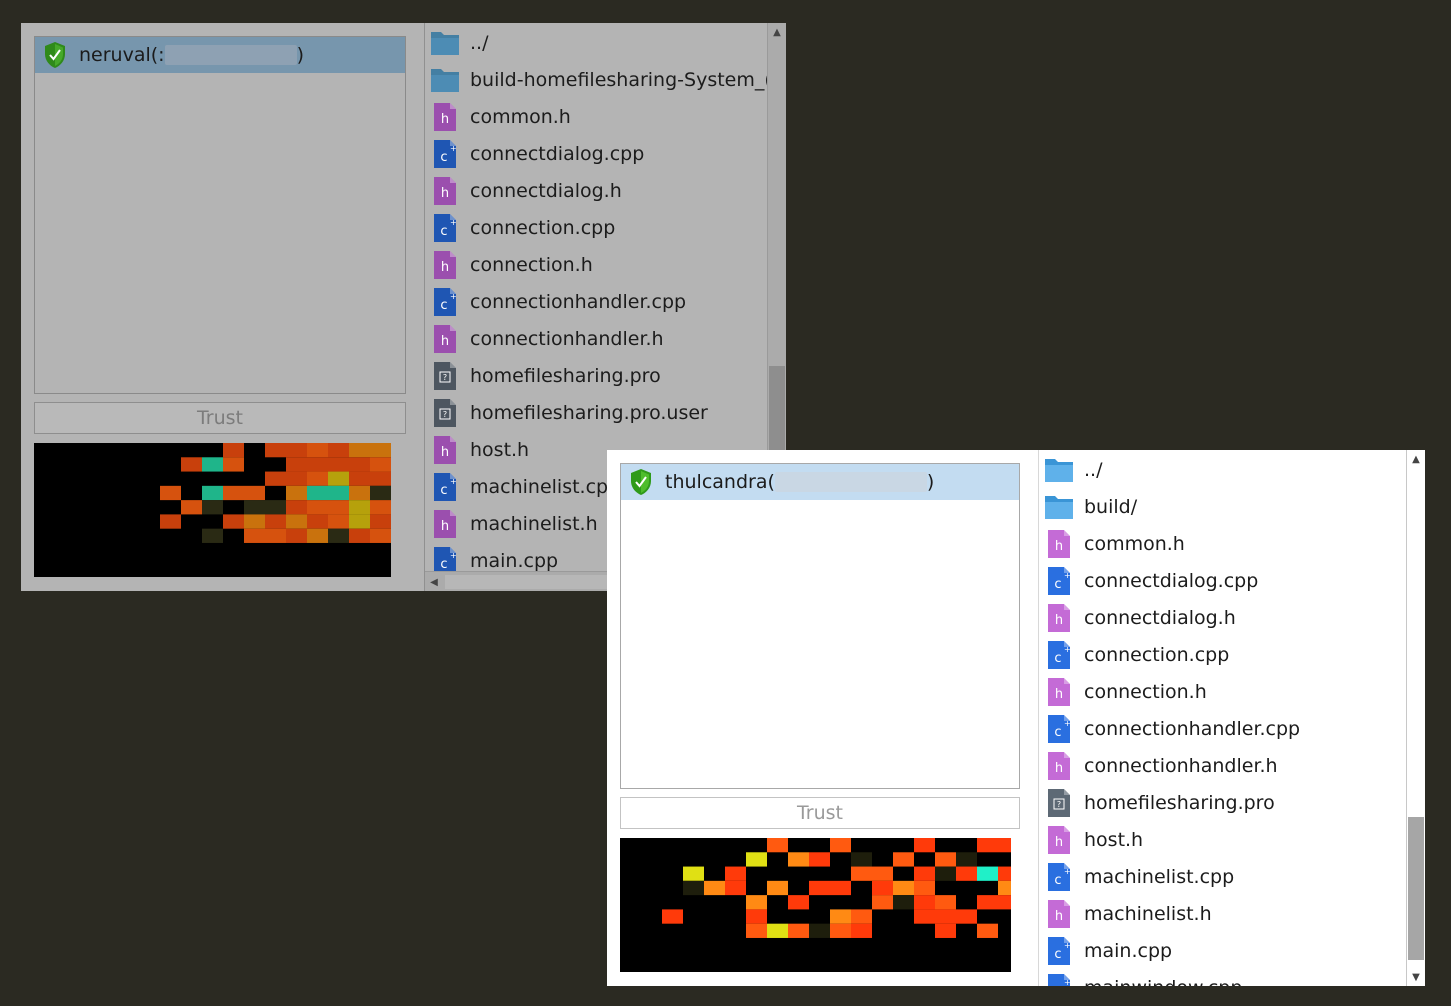  I want to click on screen-preview, so click(212, 510).